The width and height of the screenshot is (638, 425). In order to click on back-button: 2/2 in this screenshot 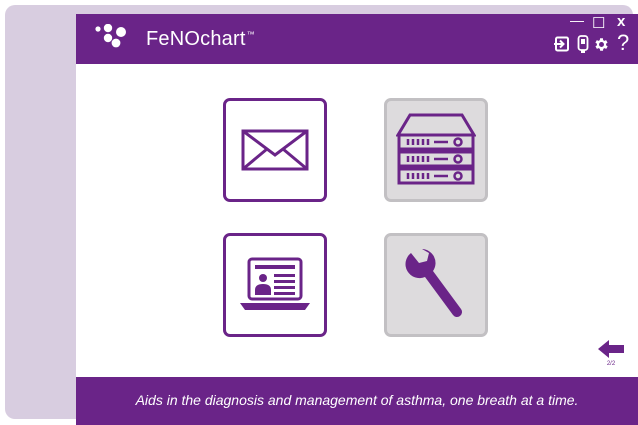, I will do `click(611, 358)`.